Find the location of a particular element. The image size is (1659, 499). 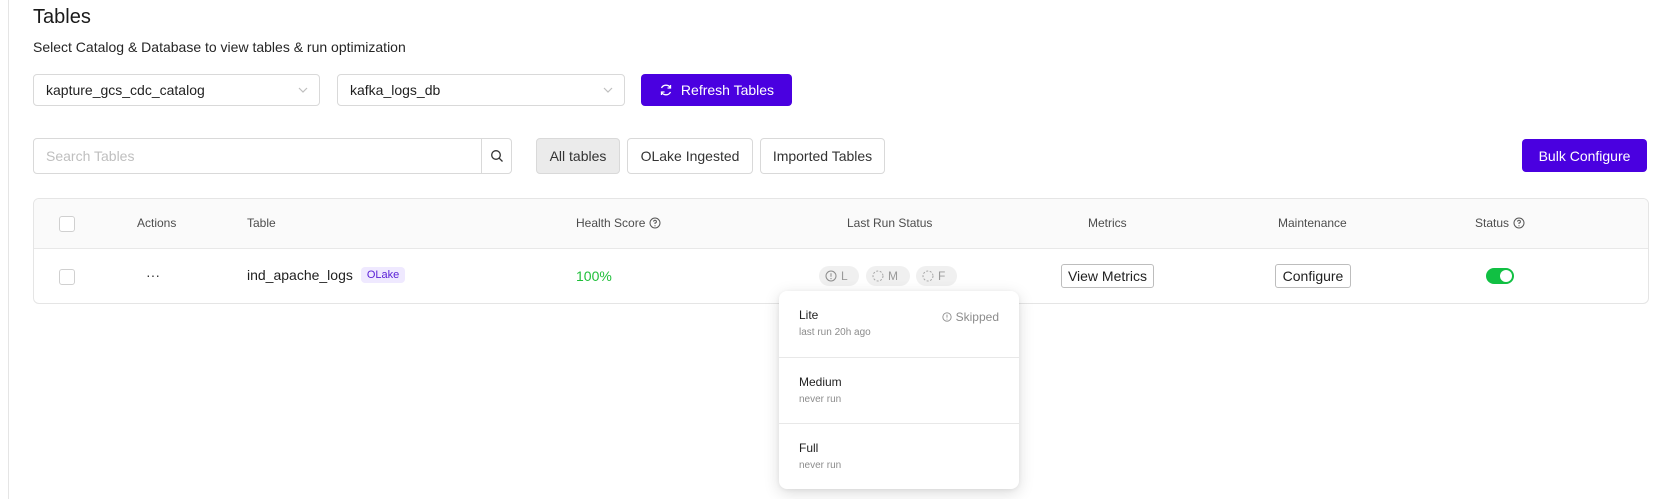

configure-button: Configure is located at coordinates (1313, 276).